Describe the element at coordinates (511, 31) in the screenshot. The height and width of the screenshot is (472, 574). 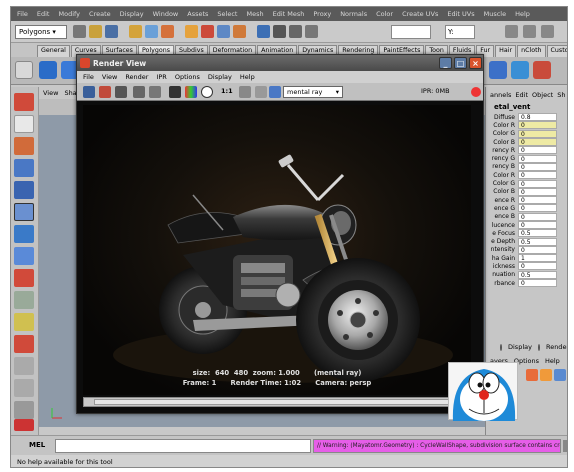
I see `channel-toggle-icon` at that location.